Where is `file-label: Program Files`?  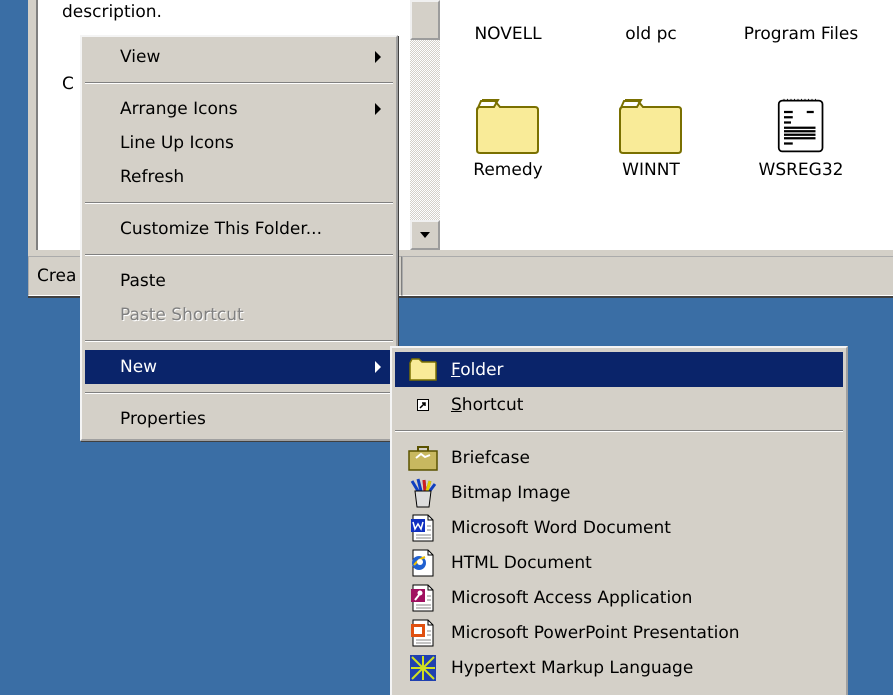 file-label: Program Files is located at coordinates (801, 34).